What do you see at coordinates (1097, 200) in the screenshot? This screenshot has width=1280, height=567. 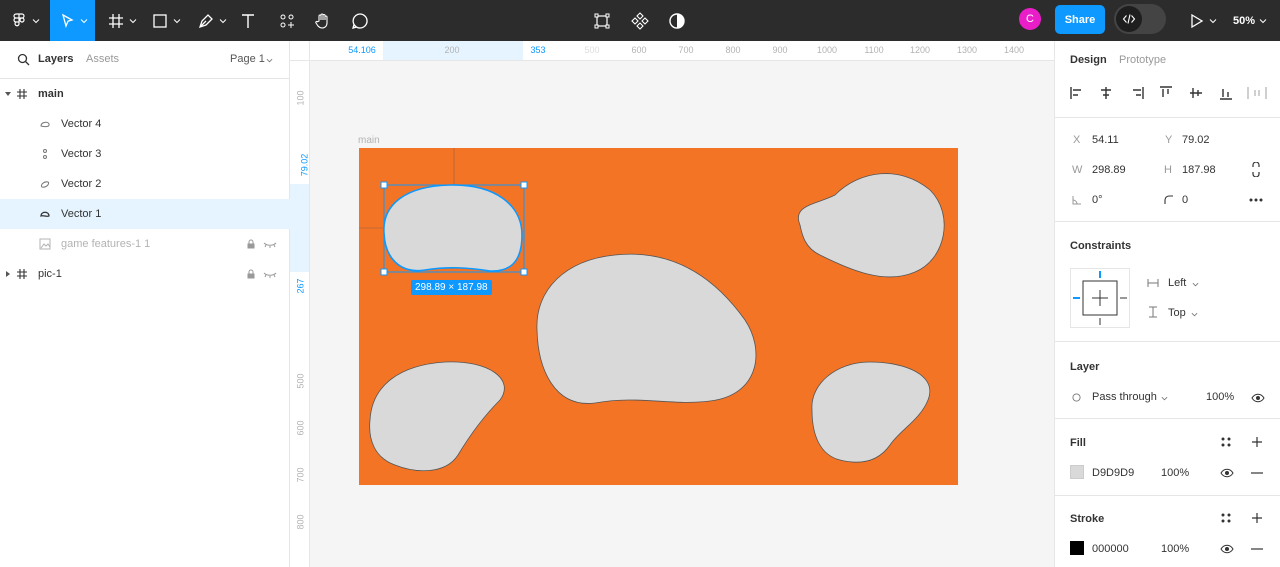 I see `rotation-input: 0°` at bounding box center [1097, 200].